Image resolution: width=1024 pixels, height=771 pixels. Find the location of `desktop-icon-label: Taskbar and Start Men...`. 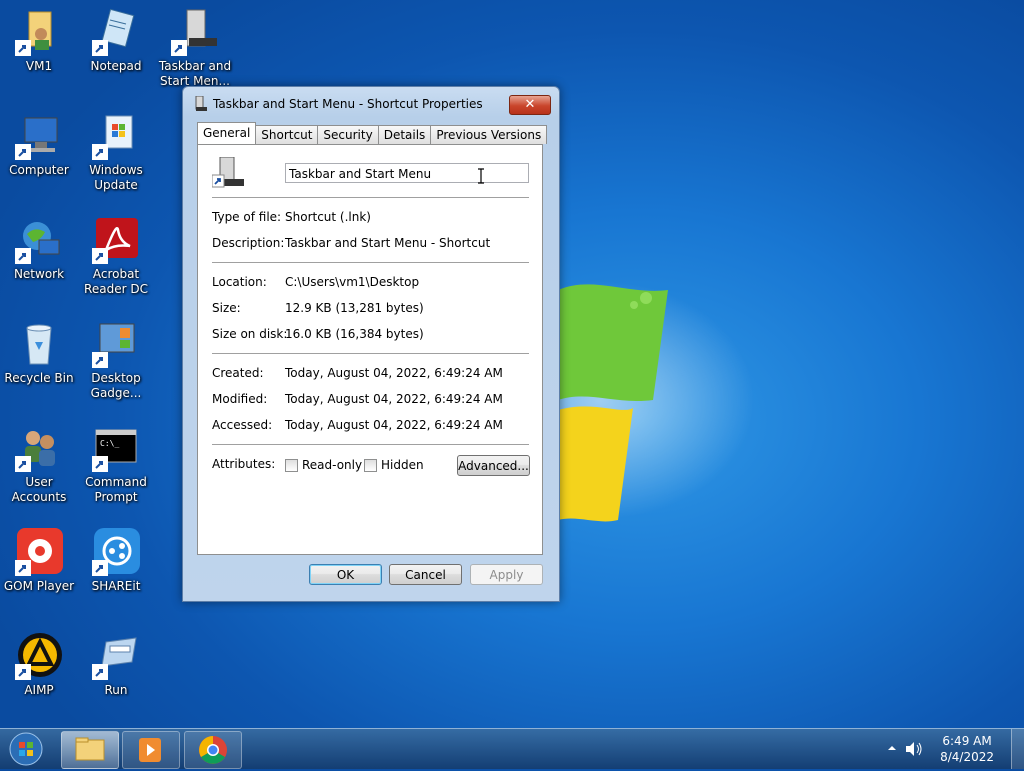

desktop-icon-label: Taskbar and Start Men... is located at coordinates (195, 73).